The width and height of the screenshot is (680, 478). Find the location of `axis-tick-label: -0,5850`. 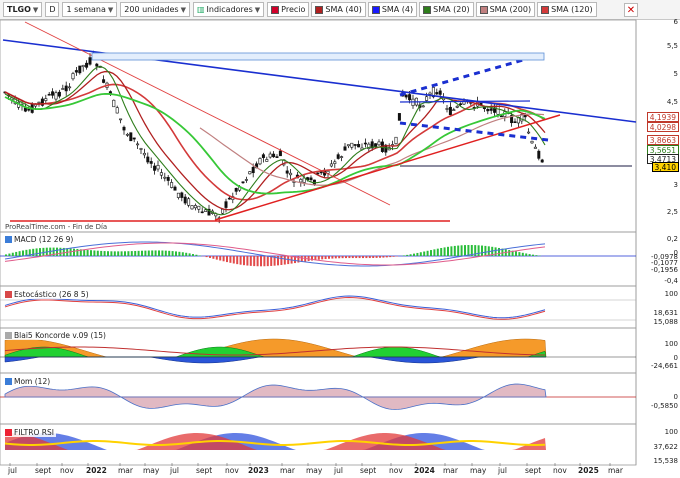

axis-tick-label: -0,5850 is located at coordinates (664, 406).